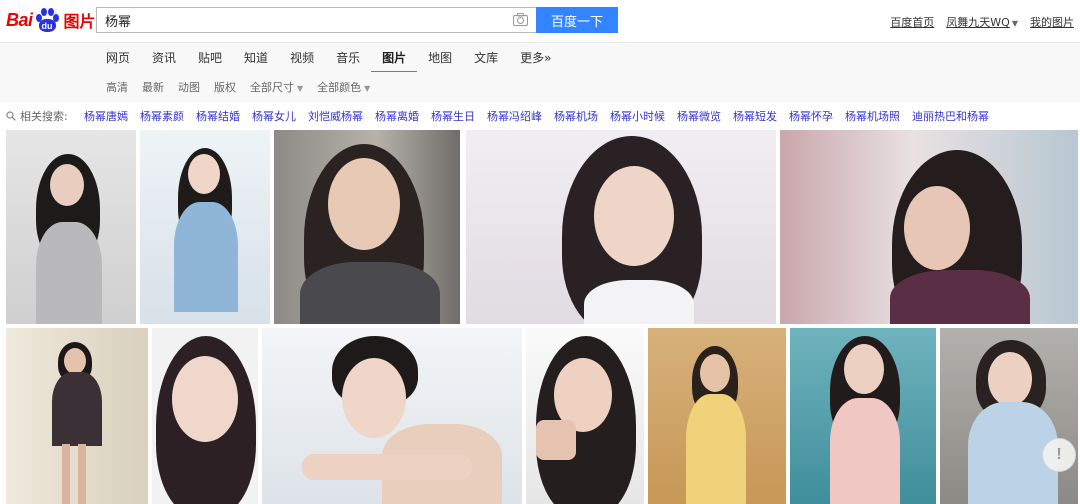  Describe the element at coordinates (811, 116) in the screenshot. I see `related-search-link: 杨幂怀孕` at that location.